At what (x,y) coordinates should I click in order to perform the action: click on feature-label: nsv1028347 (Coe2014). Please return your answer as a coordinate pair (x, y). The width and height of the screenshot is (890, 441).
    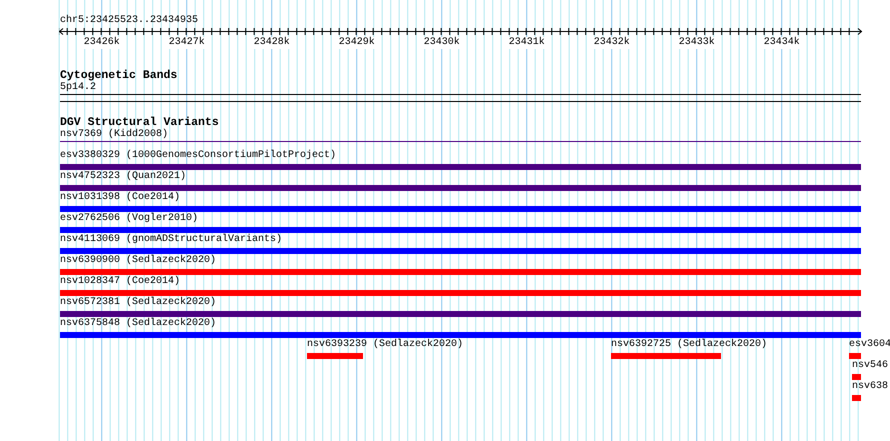
    Looking at the image, I should click on (120, 282).